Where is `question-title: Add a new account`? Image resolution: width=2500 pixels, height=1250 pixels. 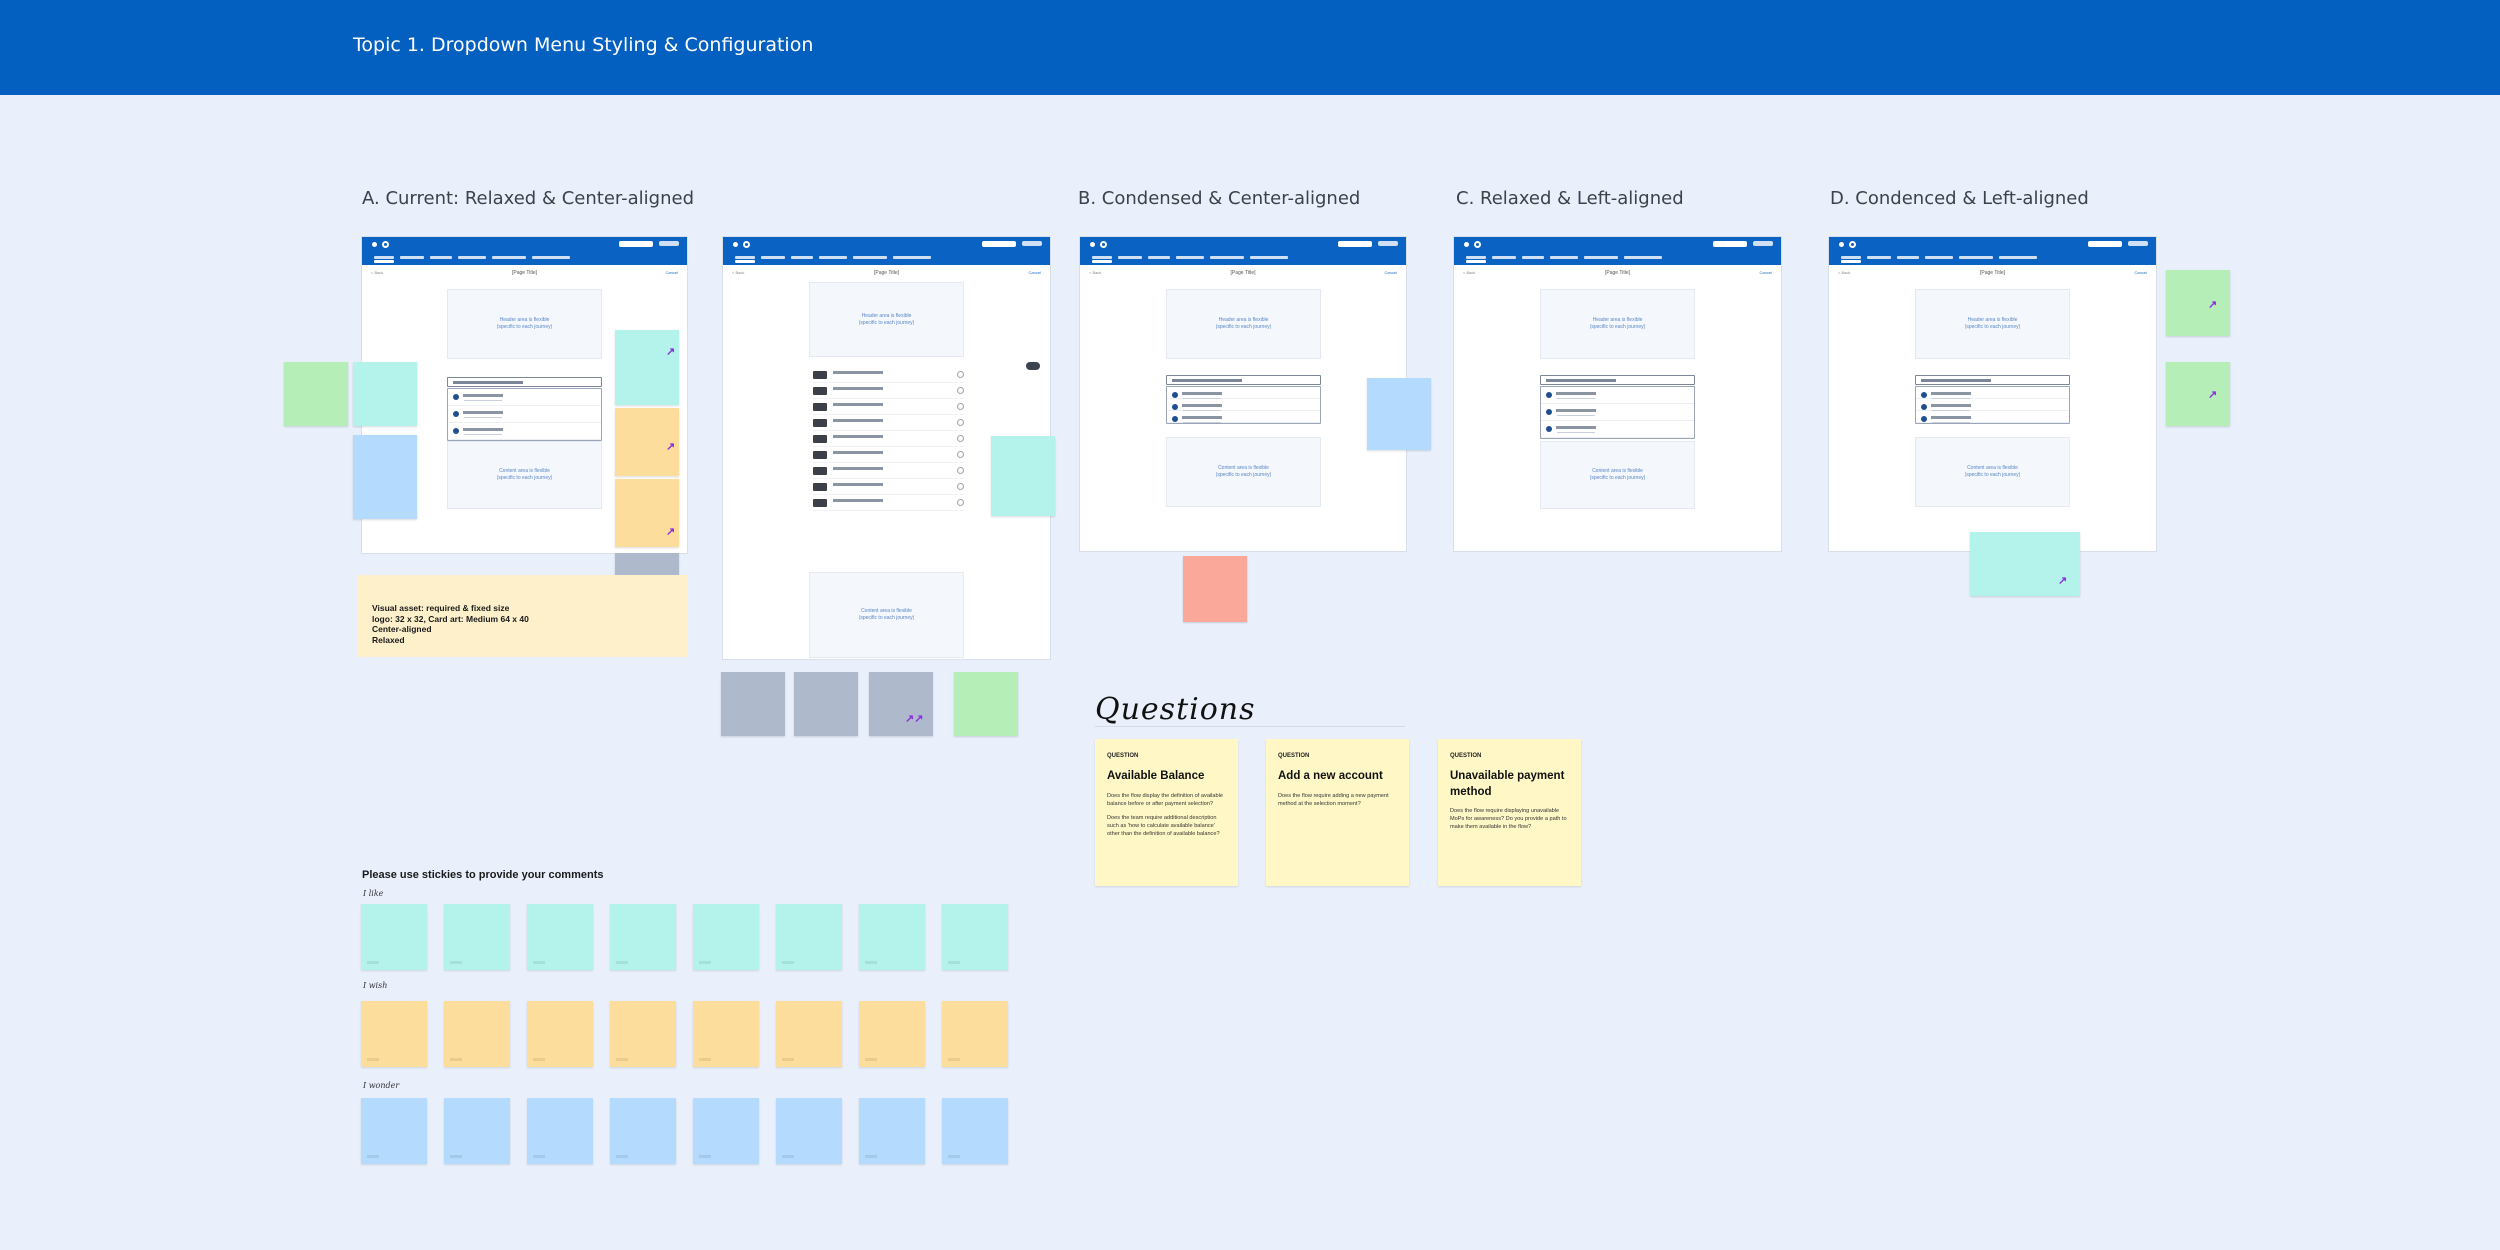 question-title: Add a new account is located at coordinates (1330, 776).